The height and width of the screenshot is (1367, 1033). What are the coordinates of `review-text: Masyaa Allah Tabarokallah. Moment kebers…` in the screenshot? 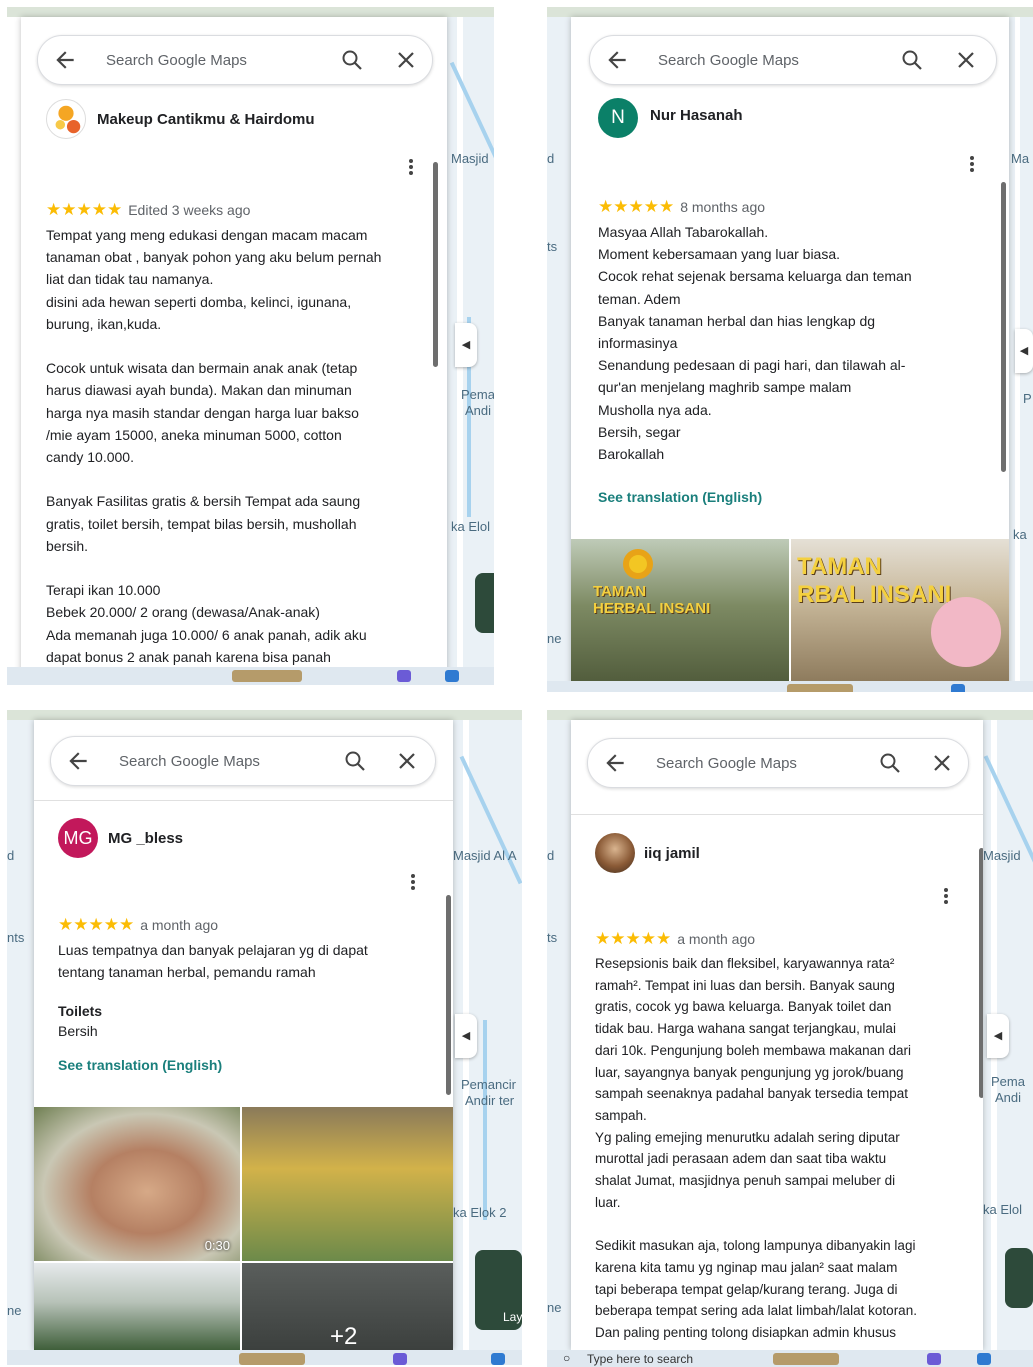 It's located at (755, 343).